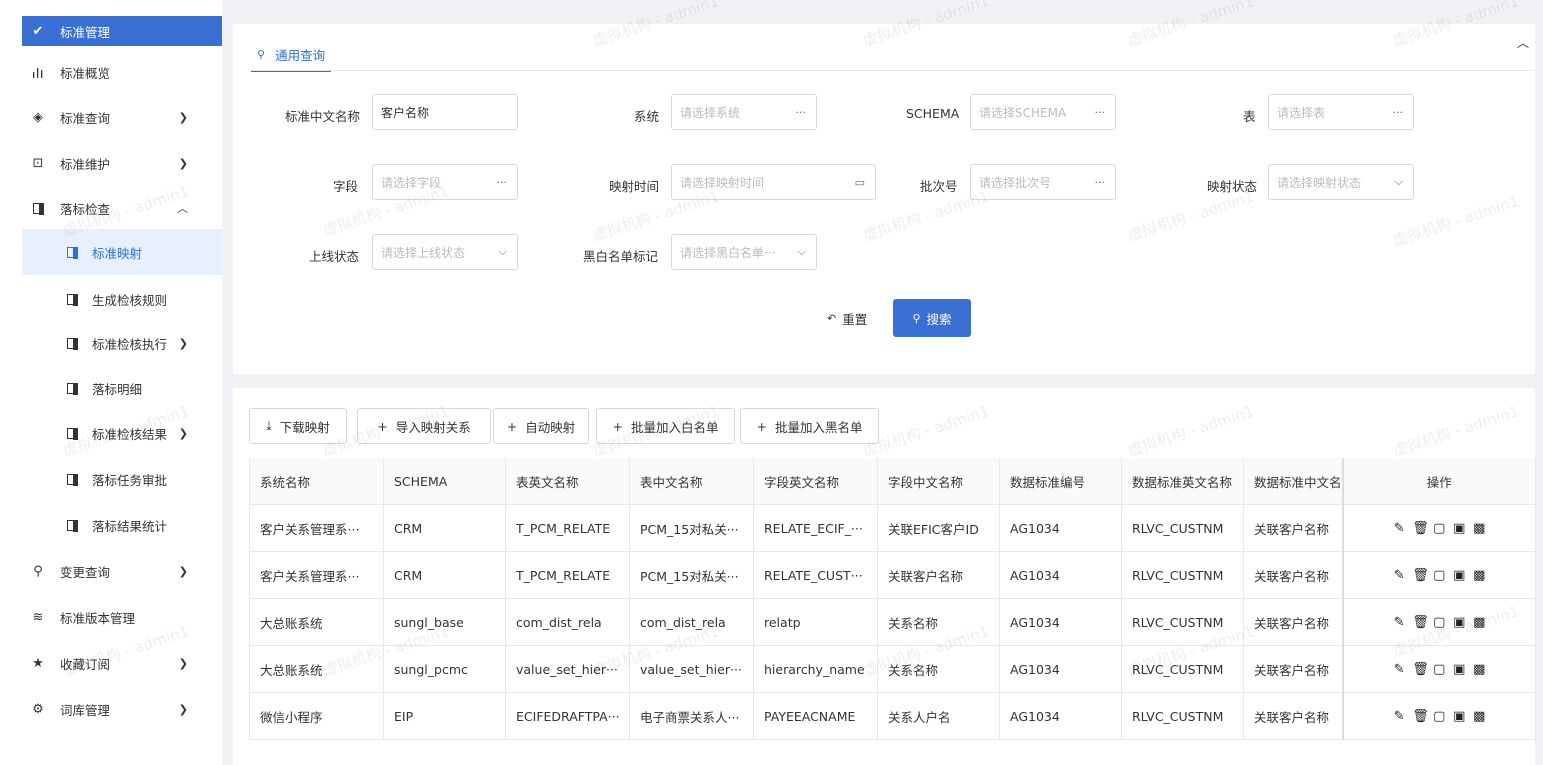 The height and width of the screenshot is (765, 1543). What do you see at coordinates (38, 117) in the screenshot?
I see `target-icon: ◈` at bounding box center [38, 117].